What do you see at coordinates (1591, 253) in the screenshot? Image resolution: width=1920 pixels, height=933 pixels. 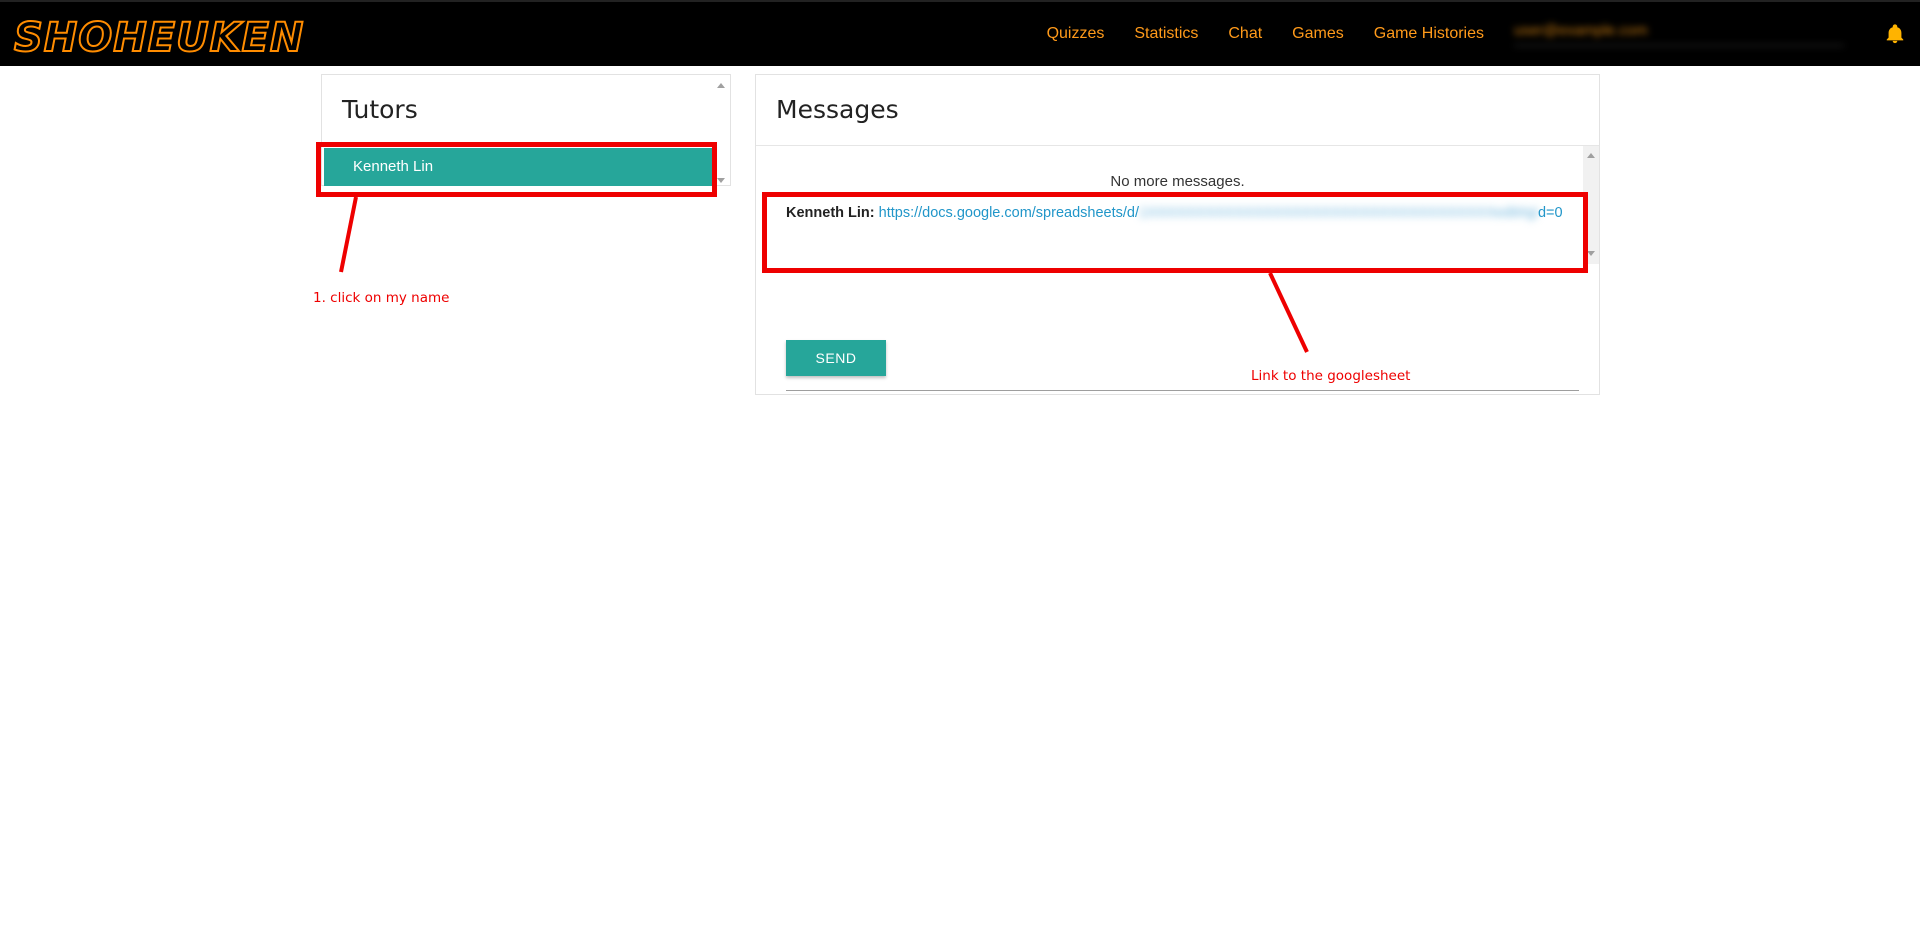 I see `messages-scroll-down-icon` at bounding box center [1591, 253].